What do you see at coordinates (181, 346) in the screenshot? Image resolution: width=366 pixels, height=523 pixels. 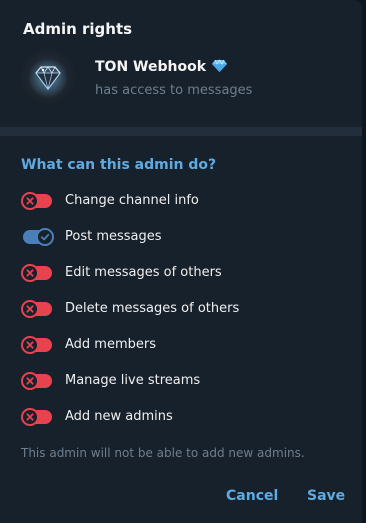 I see `permission-row-add-members: Add members` at bounding box center [181, 346].